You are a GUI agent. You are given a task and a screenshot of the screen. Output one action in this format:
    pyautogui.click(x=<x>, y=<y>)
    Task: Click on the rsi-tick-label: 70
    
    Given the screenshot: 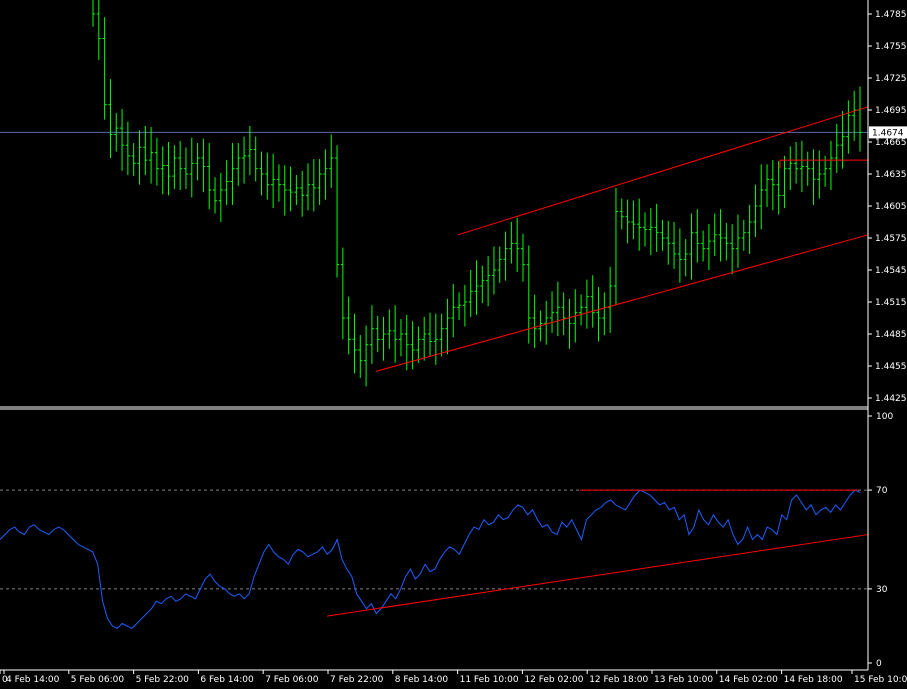 What is the action you would take?
    pyautogui.click(x=882, y=491)
    